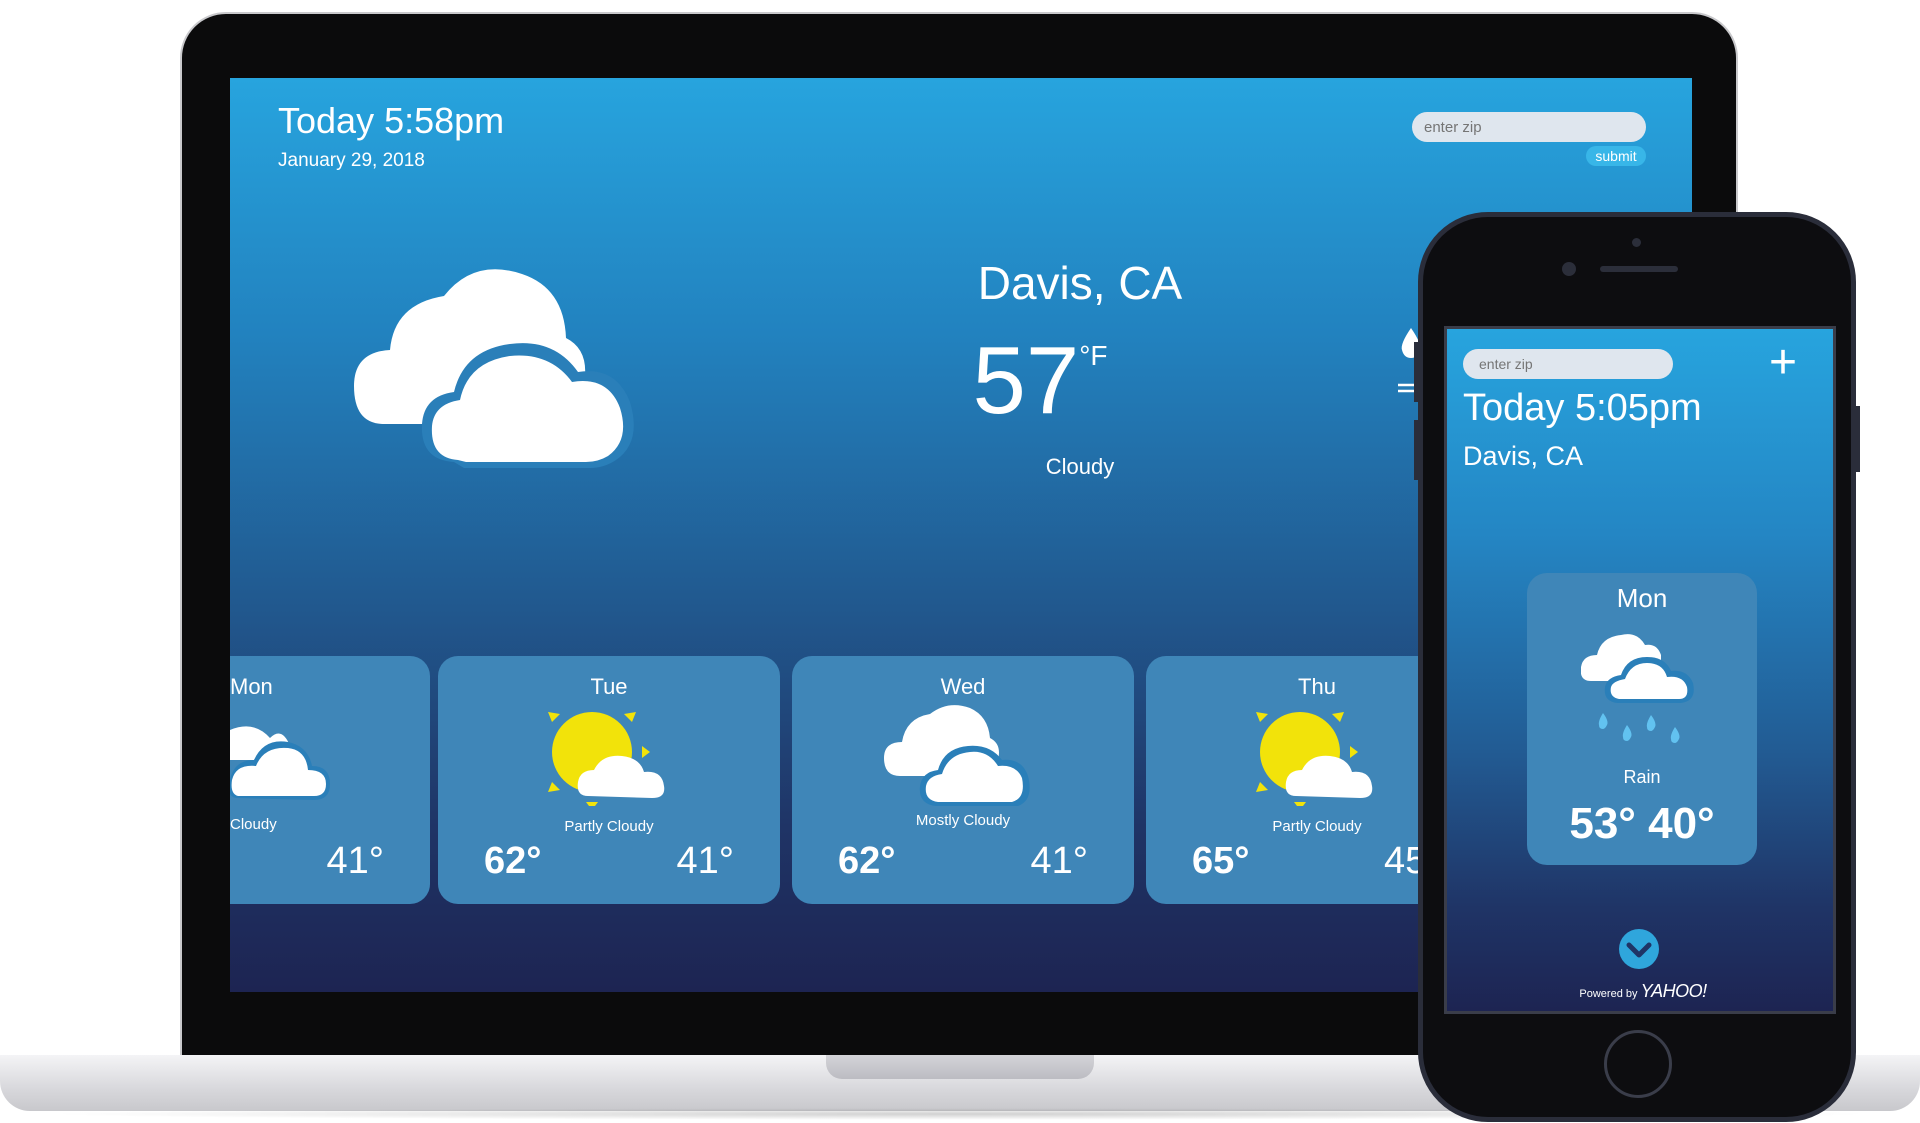  I want to click on phone-forecast-card: Mon Rain 53° 40°, so click(1642, 719).